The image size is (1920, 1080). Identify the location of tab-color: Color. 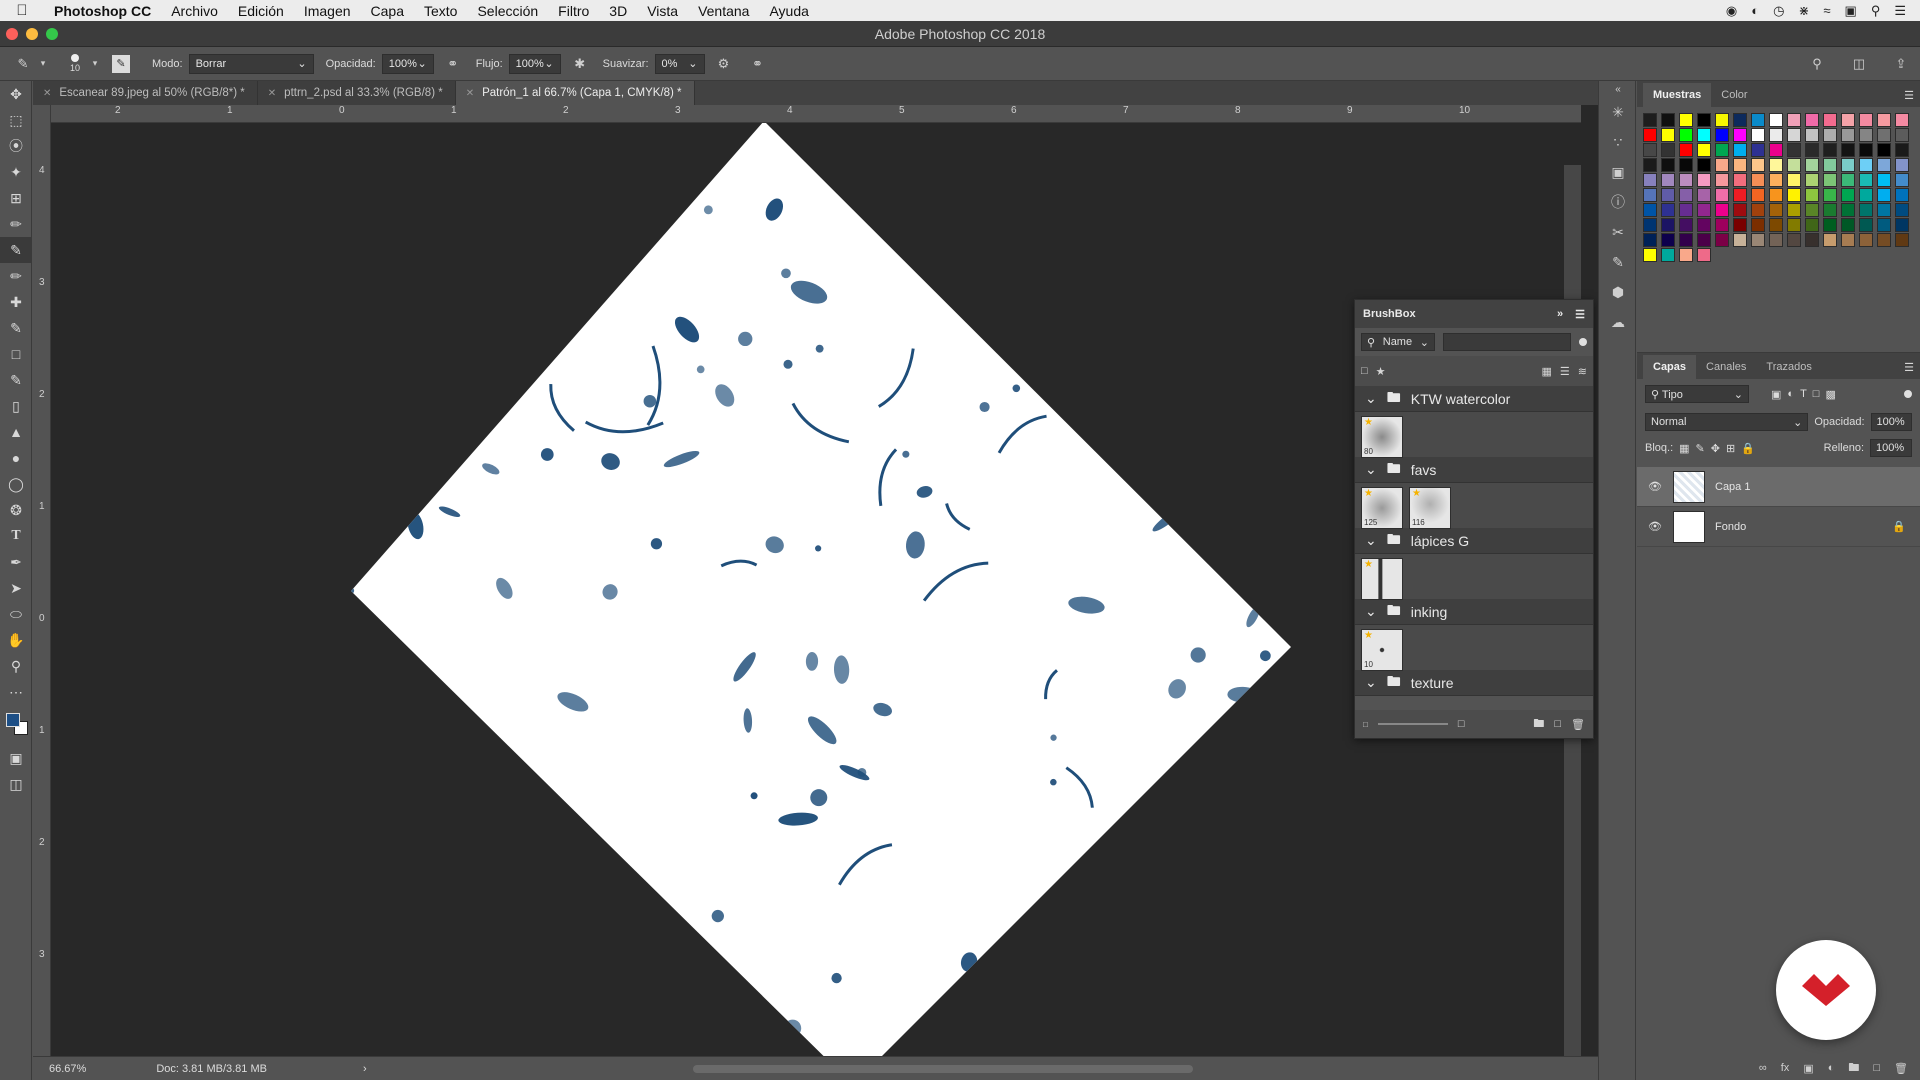
(1734, 95).